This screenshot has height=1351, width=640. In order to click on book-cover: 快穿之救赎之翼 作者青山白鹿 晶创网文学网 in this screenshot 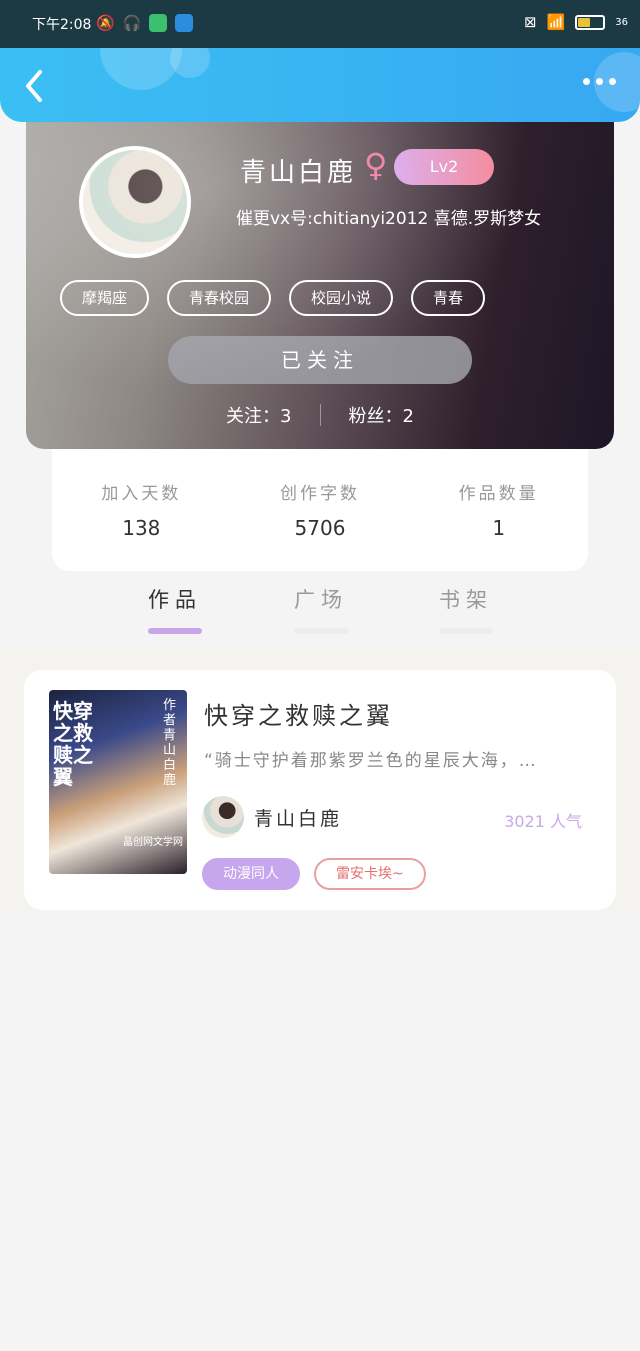, I will do `click(118, 782)`.